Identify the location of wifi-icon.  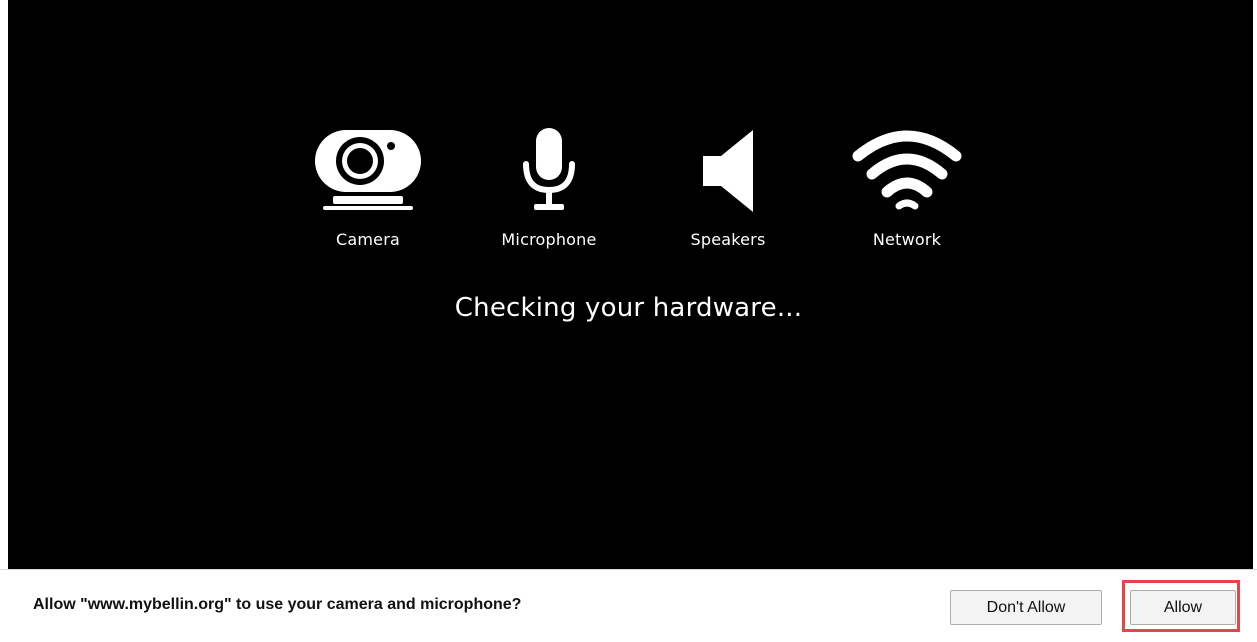
(907, 170).